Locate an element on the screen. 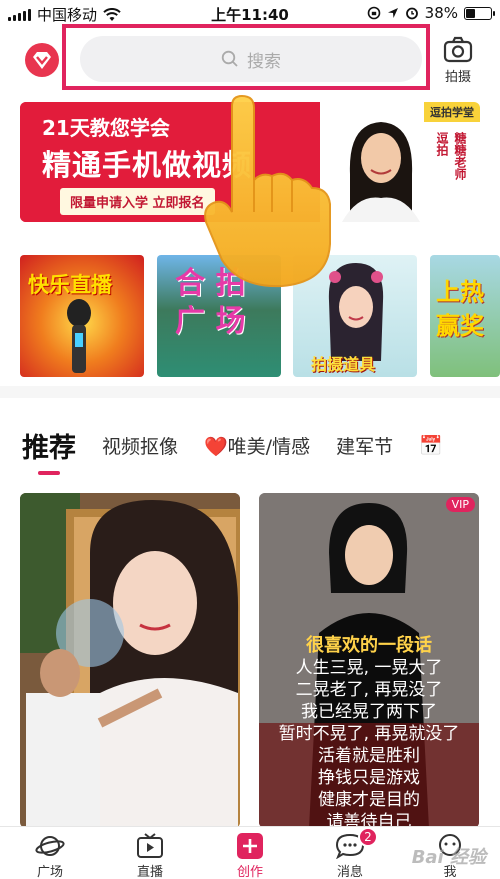 The image size is (500, 879). tab-video-matting: 视频抠像 is located at coordinates (140, 445).